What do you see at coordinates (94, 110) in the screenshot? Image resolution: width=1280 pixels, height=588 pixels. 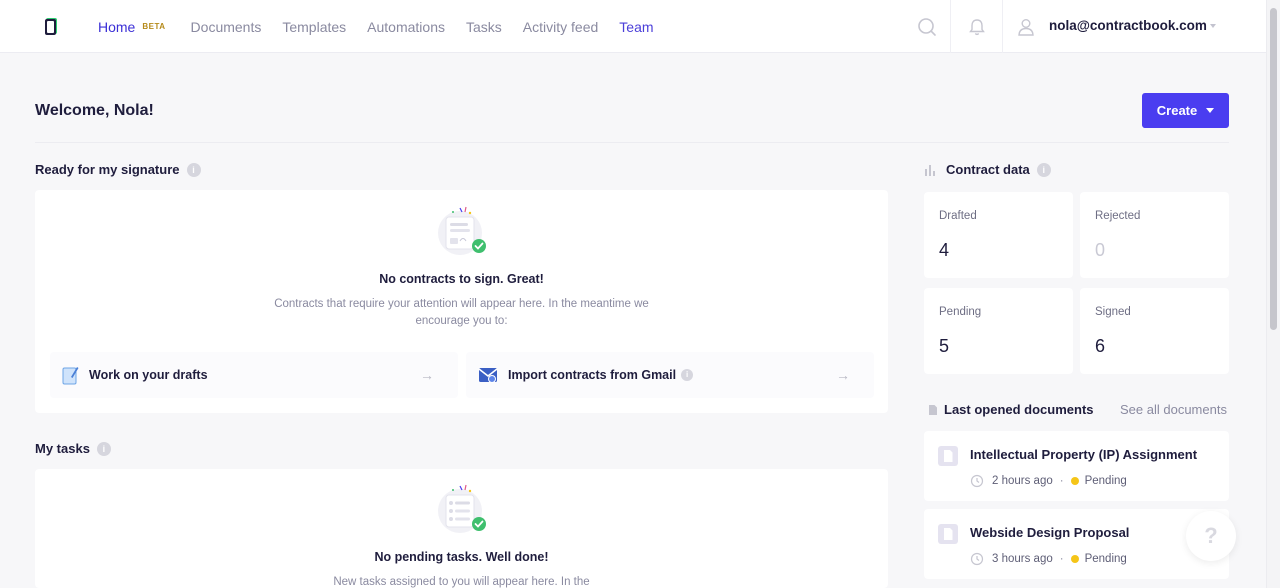 I see `page-title: Welcome, Nola!` at bounding box center [94, 110].